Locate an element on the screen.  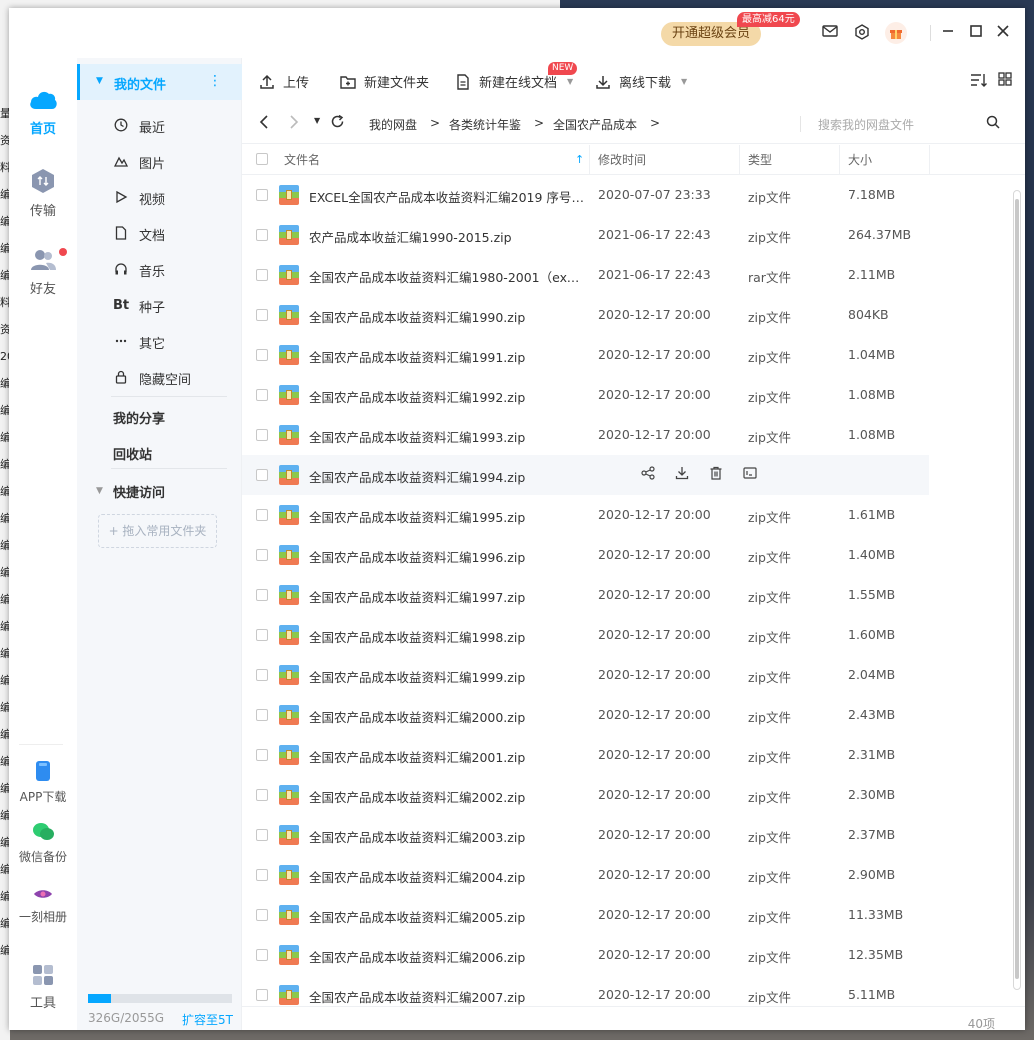
table-row: 全国农产品成本收益资料汇编1994.zip is located at coordinates (585, 475).